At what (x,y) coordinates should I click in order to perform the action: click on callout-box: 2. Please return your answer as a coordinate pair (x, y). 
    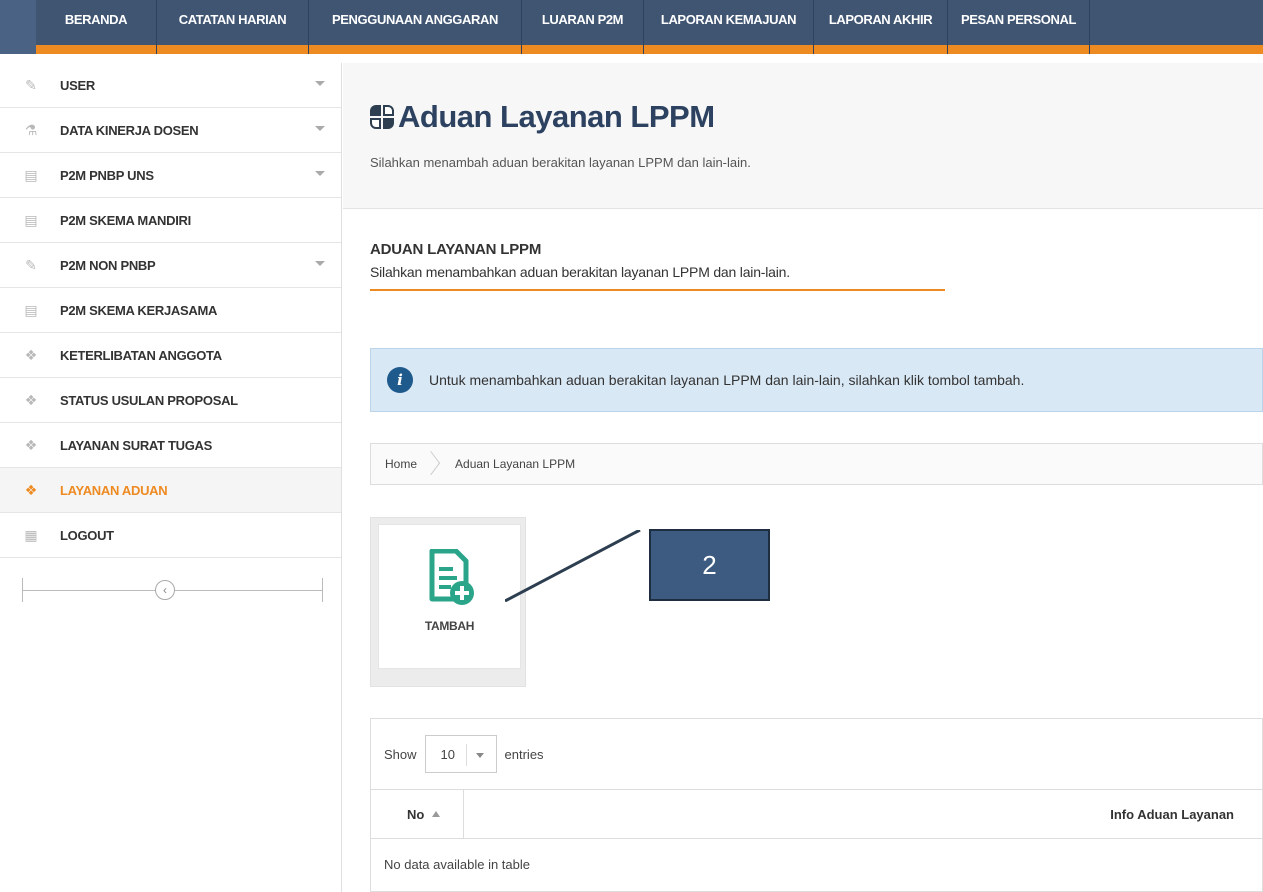
    Looking at the image, I should click on (709, 565).